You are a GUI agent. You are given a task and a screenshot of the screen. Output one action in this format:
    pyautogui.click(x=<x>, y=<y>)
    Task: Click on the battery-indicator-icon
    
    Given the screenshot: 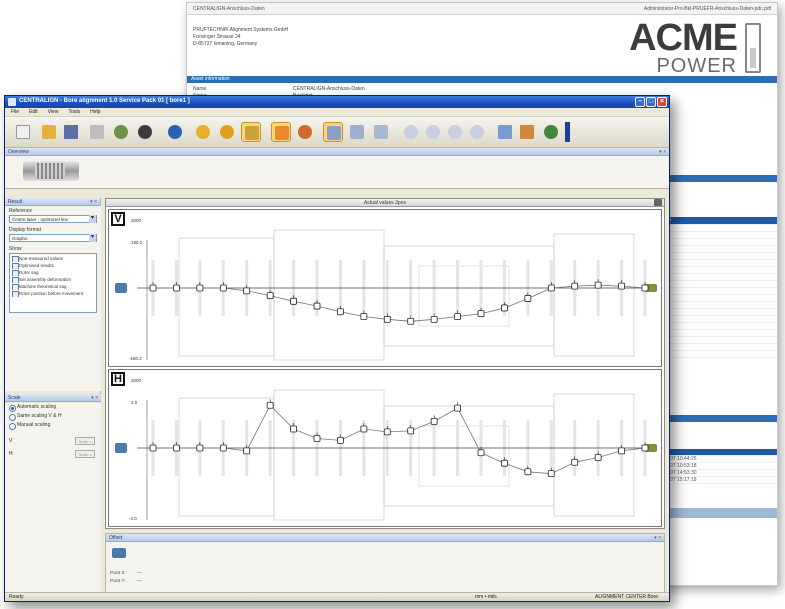 What is the action you would take?
    pyautogui.click(x=567, y=132)
    